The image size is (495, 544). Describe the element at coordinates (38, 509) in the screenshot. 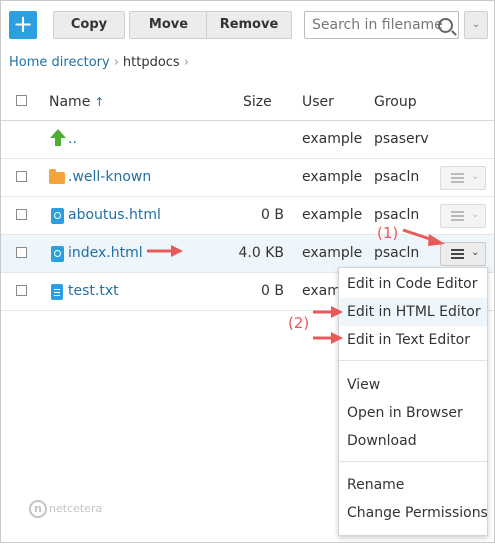

I see `logo-mark-icon: n` at that location.